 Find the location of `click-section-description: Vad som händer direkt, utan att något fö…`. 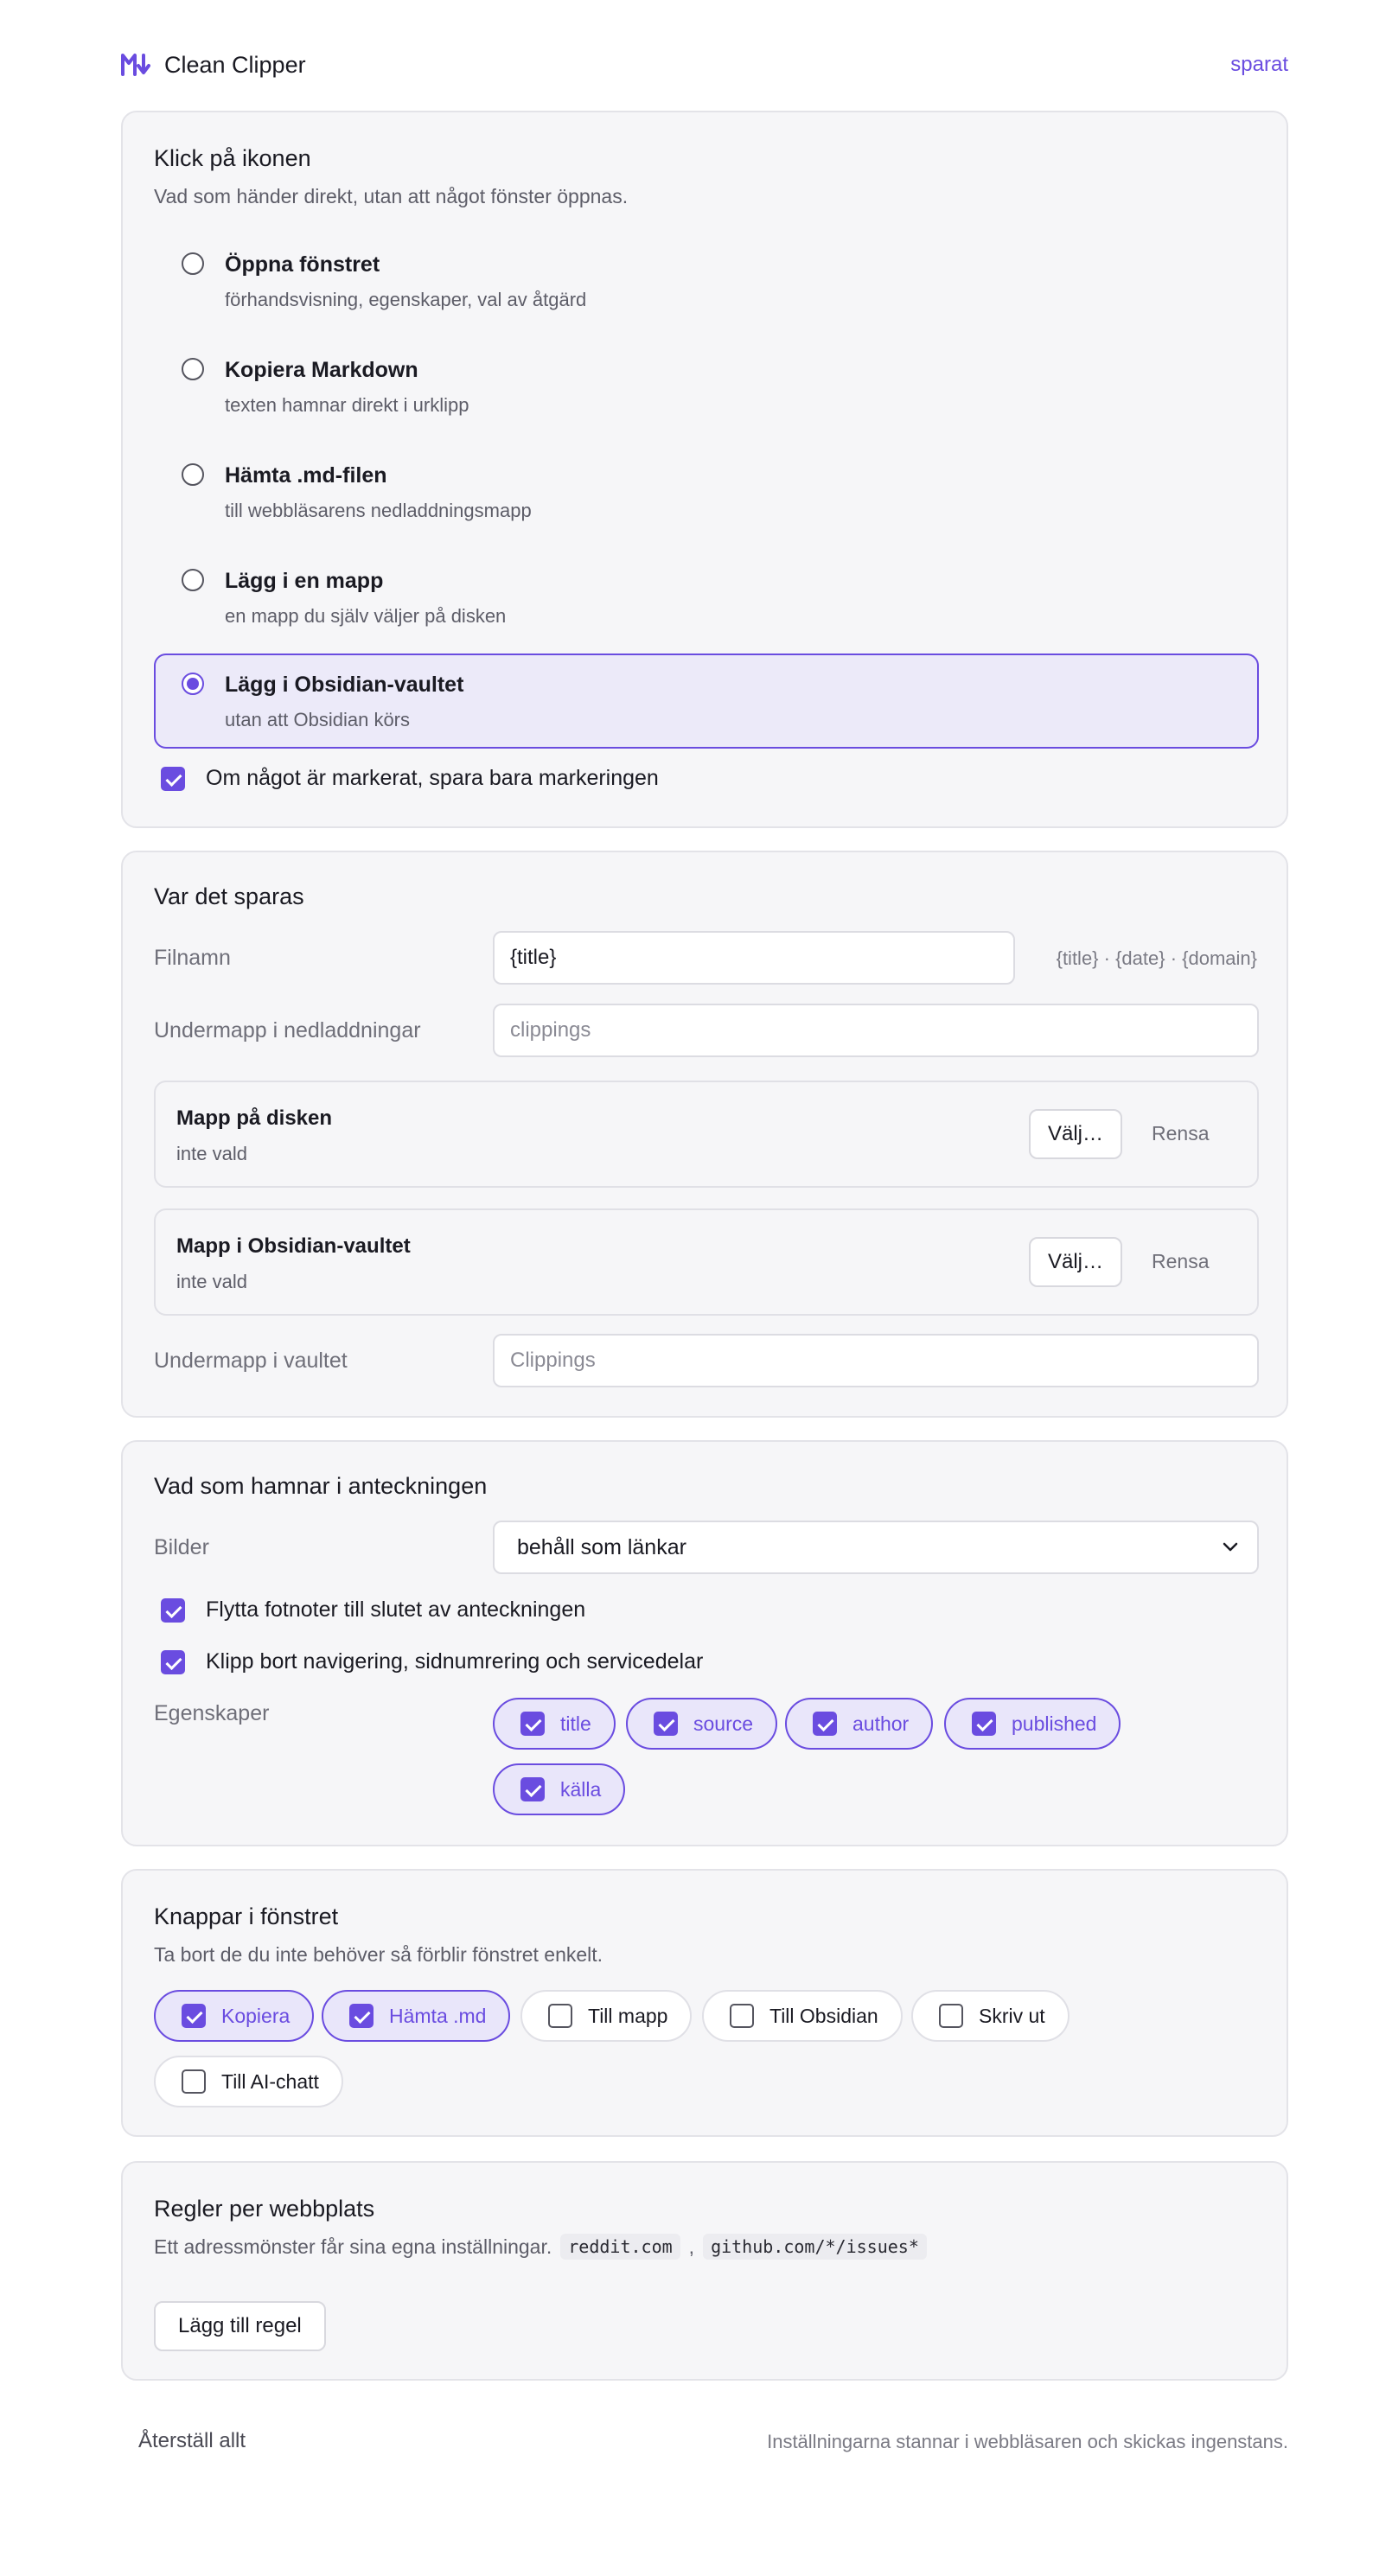

click-section-description: Vad som händer direkt, utan att något fö… is located at coordinates (391, 196).